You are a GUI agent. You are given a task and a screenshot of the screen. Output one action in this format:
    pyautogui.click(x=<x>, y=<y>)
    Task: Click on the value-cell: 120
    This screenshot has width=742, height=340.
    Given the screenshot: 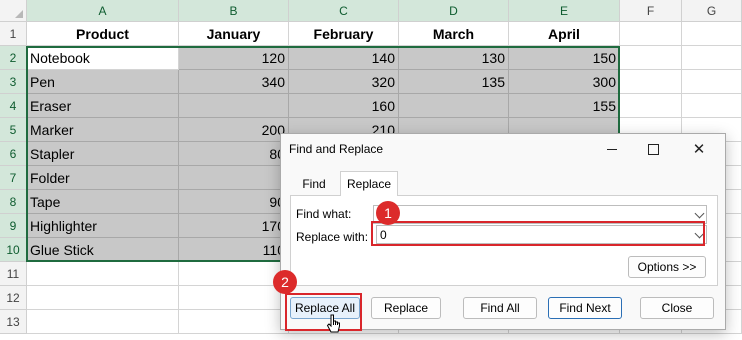 What is the action you would take?
    pyautogui.click(x=234, y=58)
    